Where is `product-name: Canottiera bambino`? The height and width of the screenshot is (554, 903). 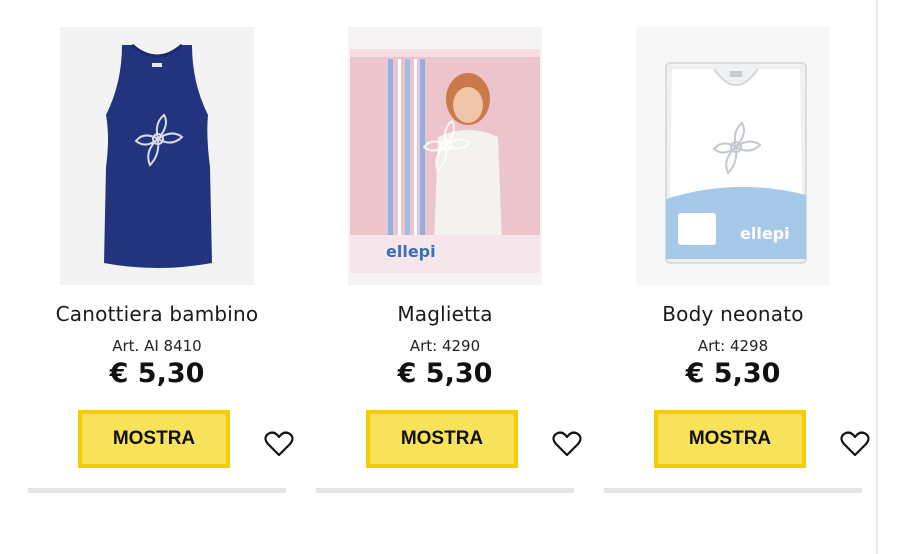 product-name: Canottiera bambino is located at coordinates (157, 314).